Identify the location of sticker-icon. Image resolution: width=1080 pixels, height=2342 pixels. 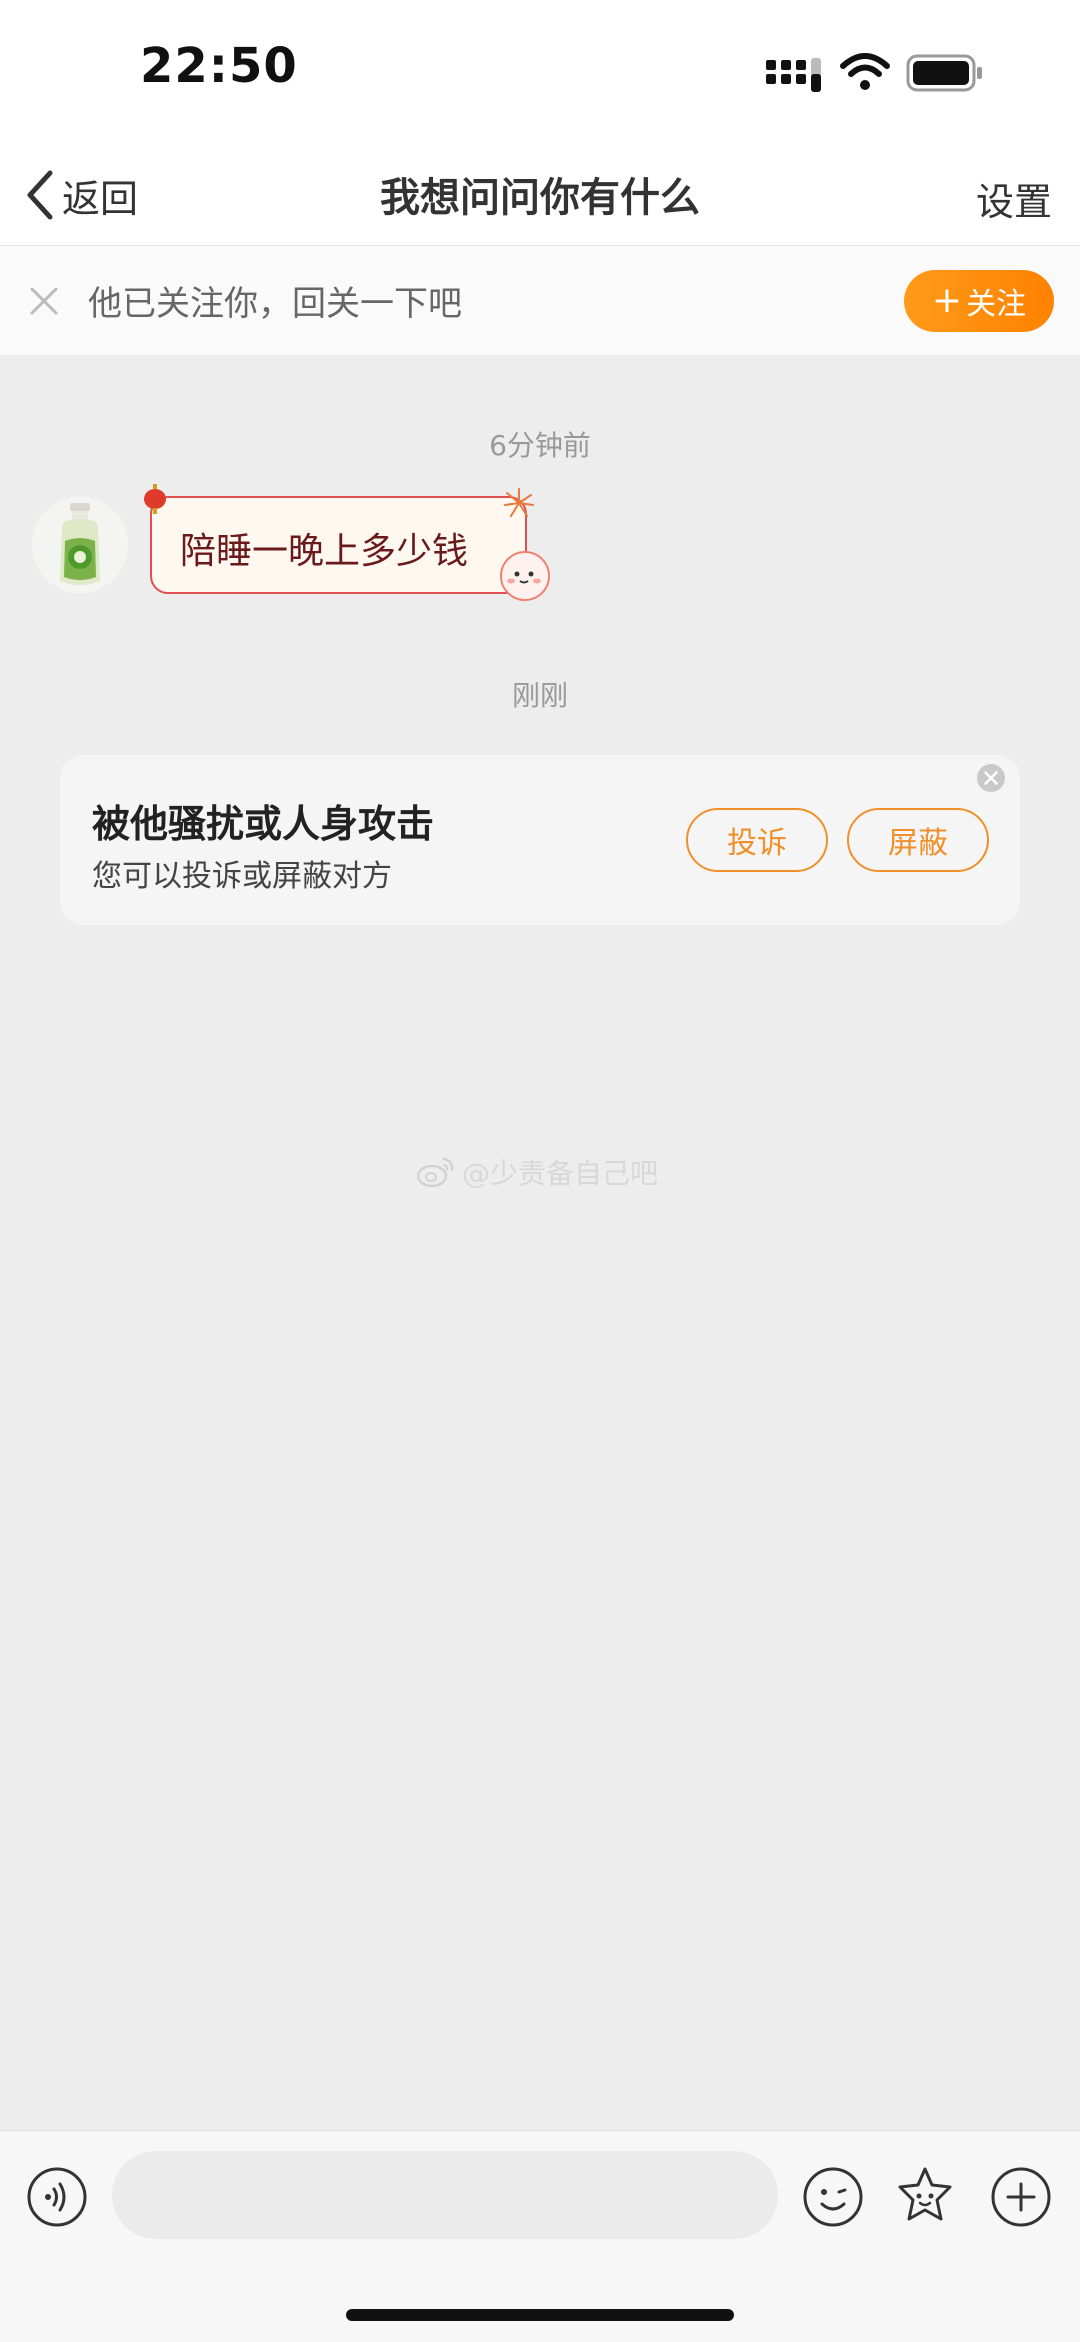
(925, 2196).